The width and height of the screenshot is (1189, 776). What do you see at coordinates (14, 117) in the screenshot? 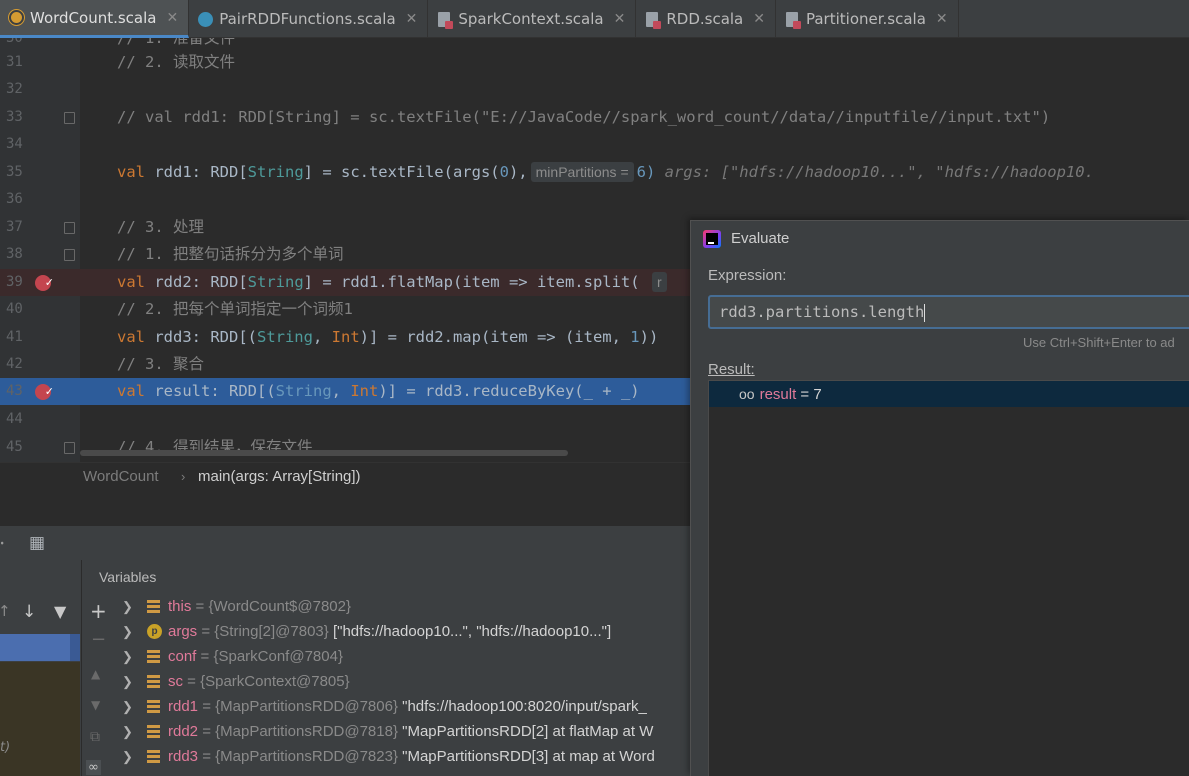
I see `line-number: 33` at bounding box center [14, 117].